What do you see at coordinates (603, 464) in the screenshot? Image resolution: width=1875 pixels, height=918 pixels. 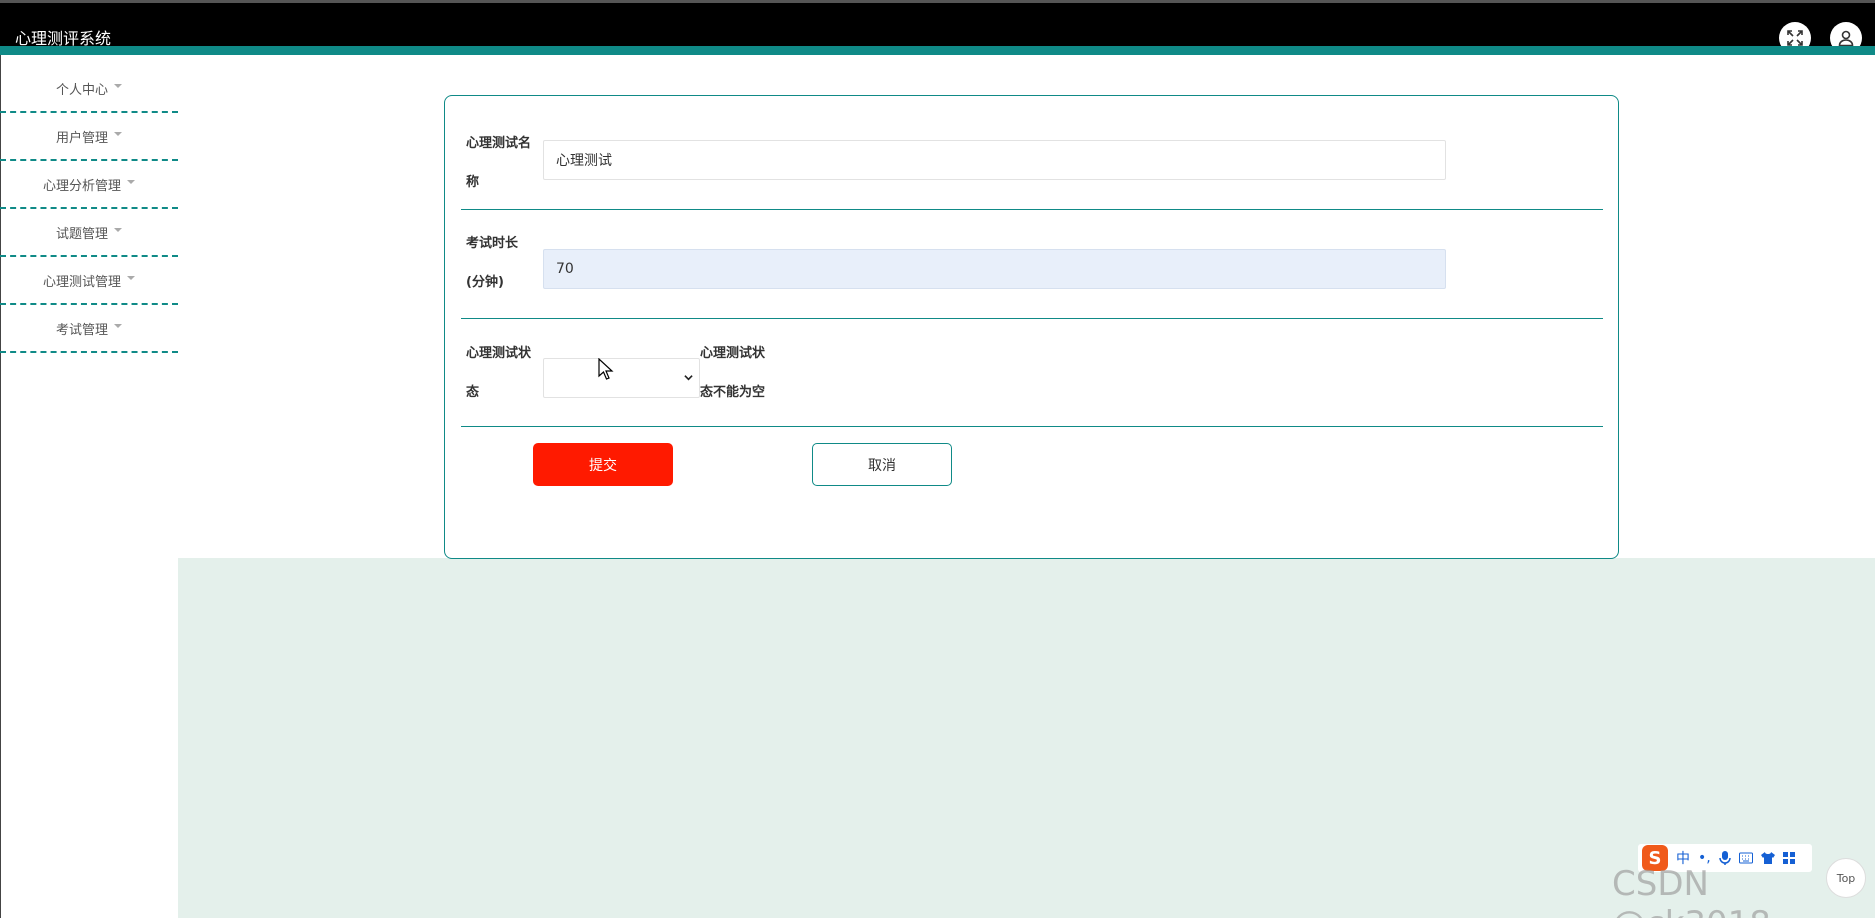 I see `submit-button: 提交` at bounding box center [603, 464].